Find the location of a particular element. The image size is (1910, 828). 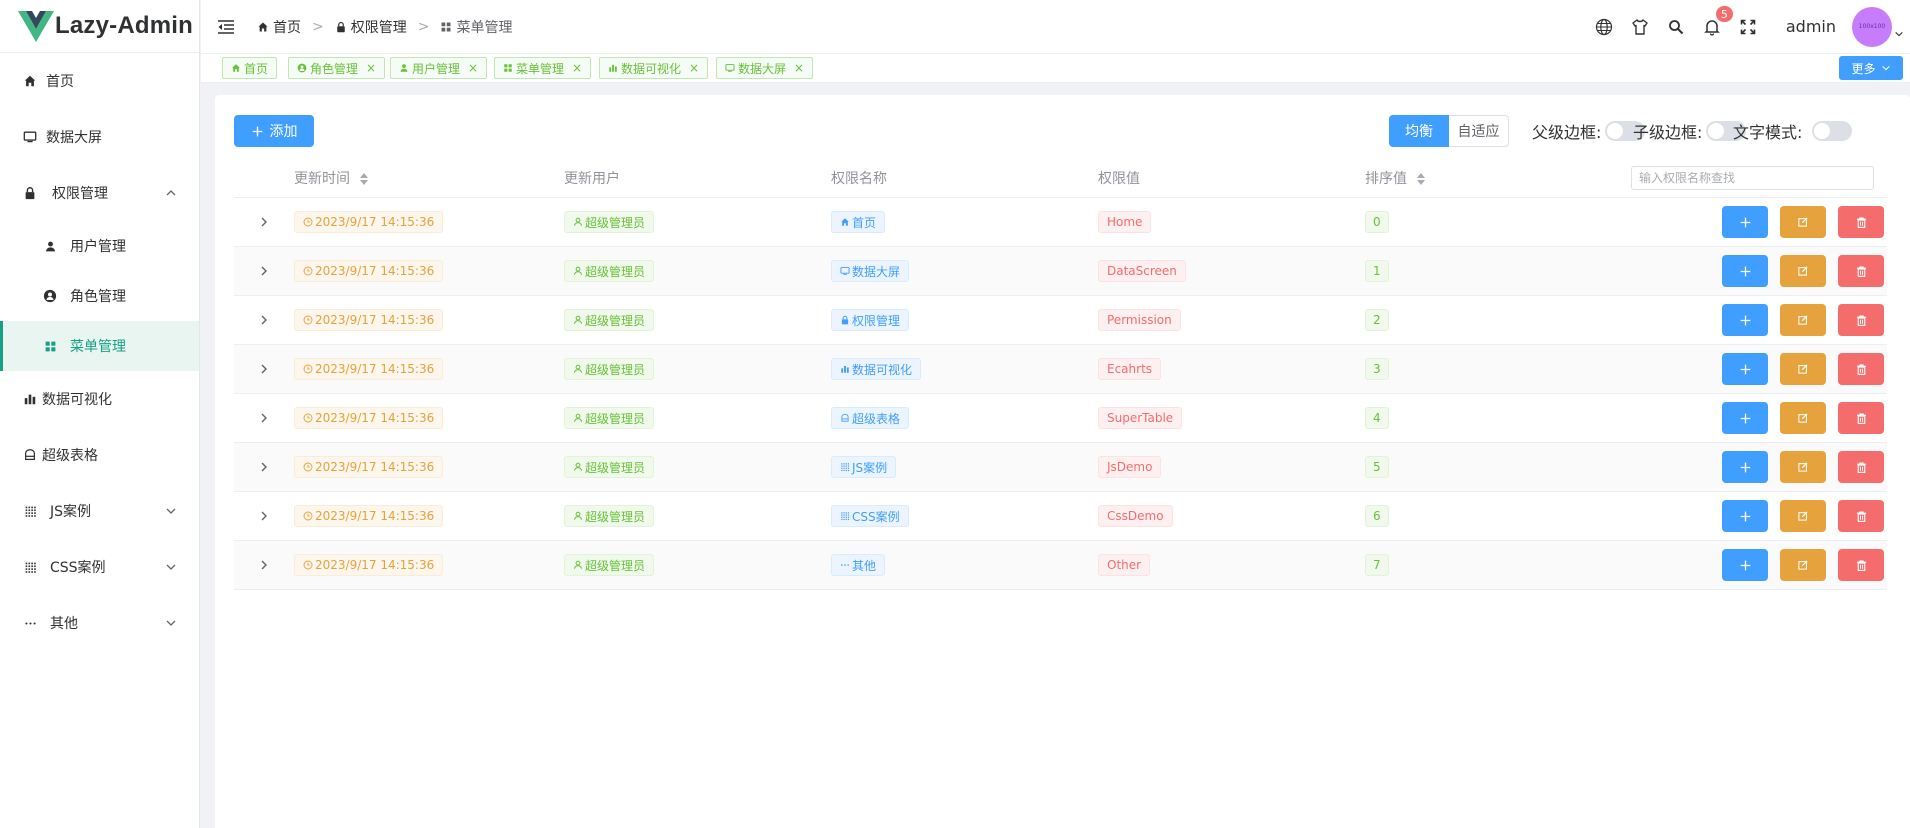

sidebar-item-js-demo: JS案例 is located at coordinates (99, 511).